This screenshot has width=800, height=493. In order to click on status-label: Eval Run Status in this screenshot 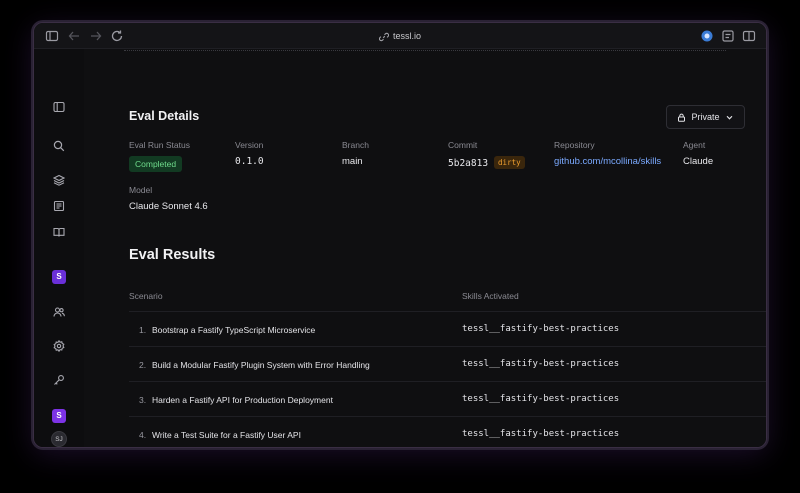, I will do `click(159, 145)`.